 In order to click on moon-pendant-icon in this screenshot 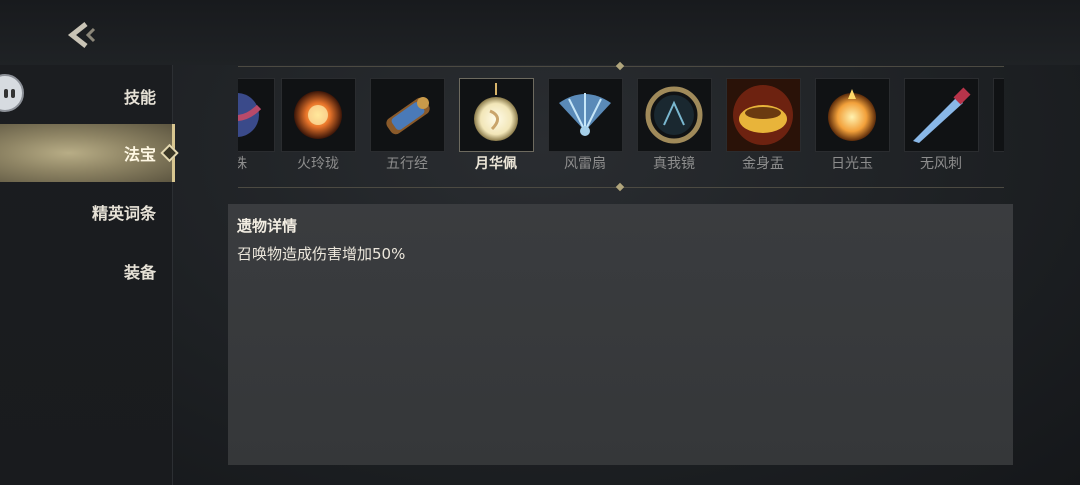, I will do `click(496, 115)`.